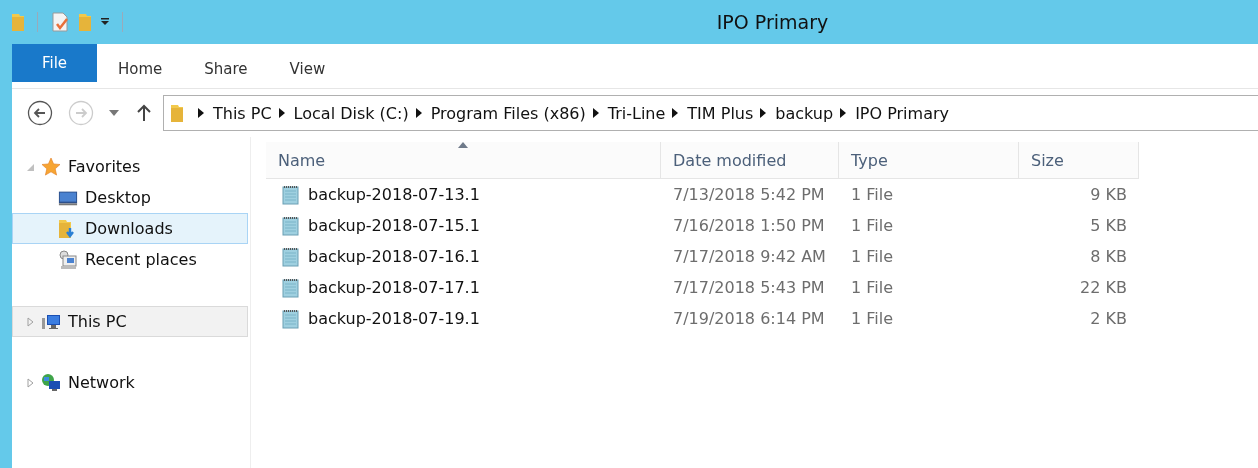  I want to click on size-cell-text: 9 KB, so click(1108, 194).